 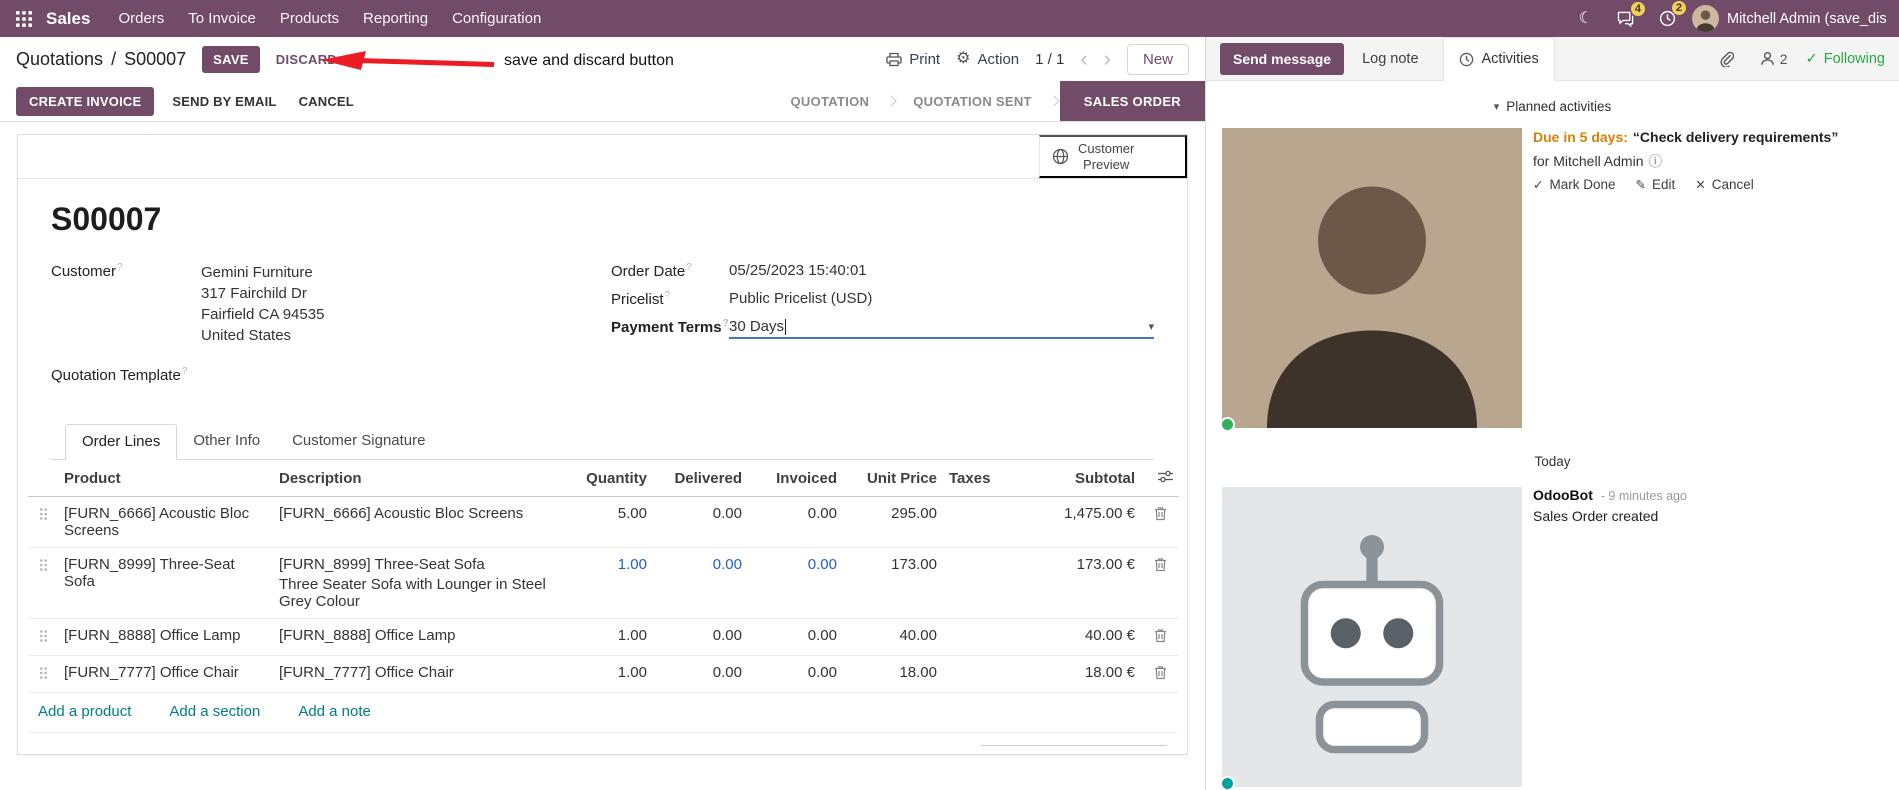 What do you see at coordinates (141, 18) in the screenshot?
I see `menu-orders: Orders` at bounding box center [141, 18].